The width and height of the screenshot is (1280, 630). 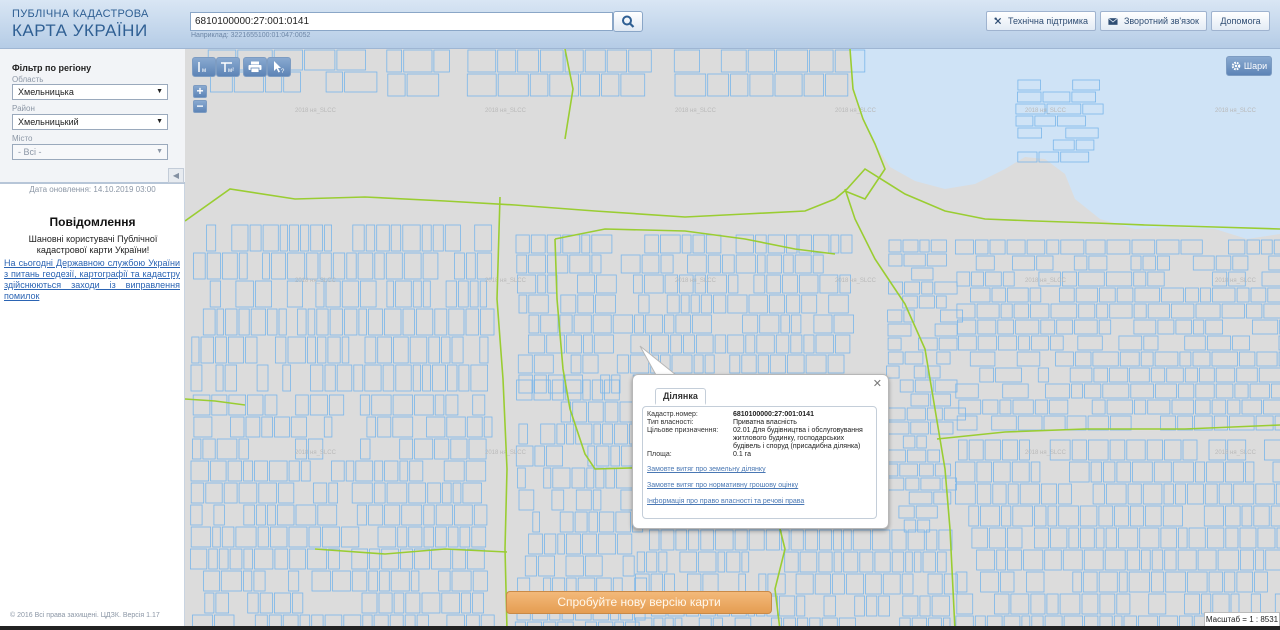 What do you see at coordinates (200, 106) in the screenshot?
I see `zoom-out-button: −` at bounding box center [200, 106].